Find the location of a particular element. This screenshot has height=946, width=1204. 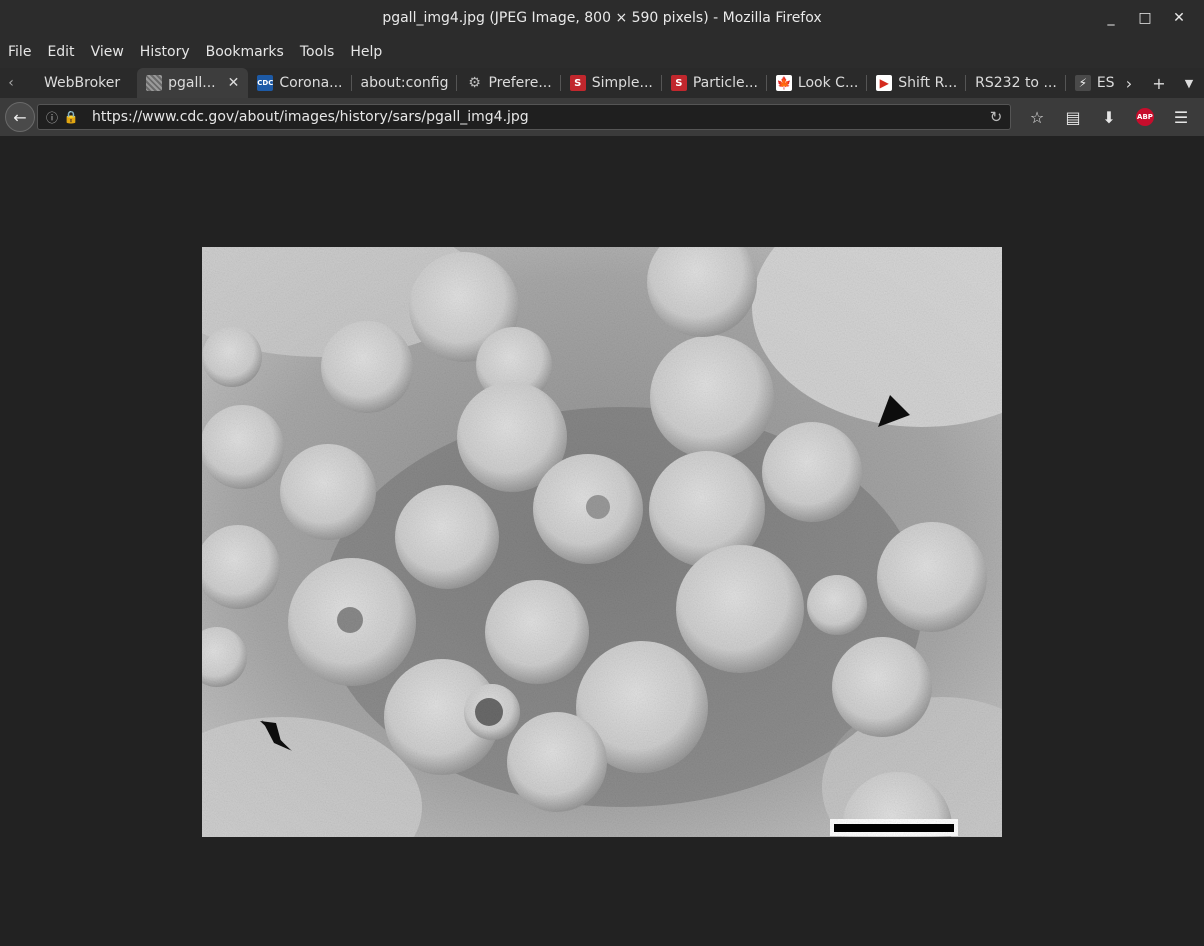

tab-scroll-right-button: › is located at coordinates (1129, 83).